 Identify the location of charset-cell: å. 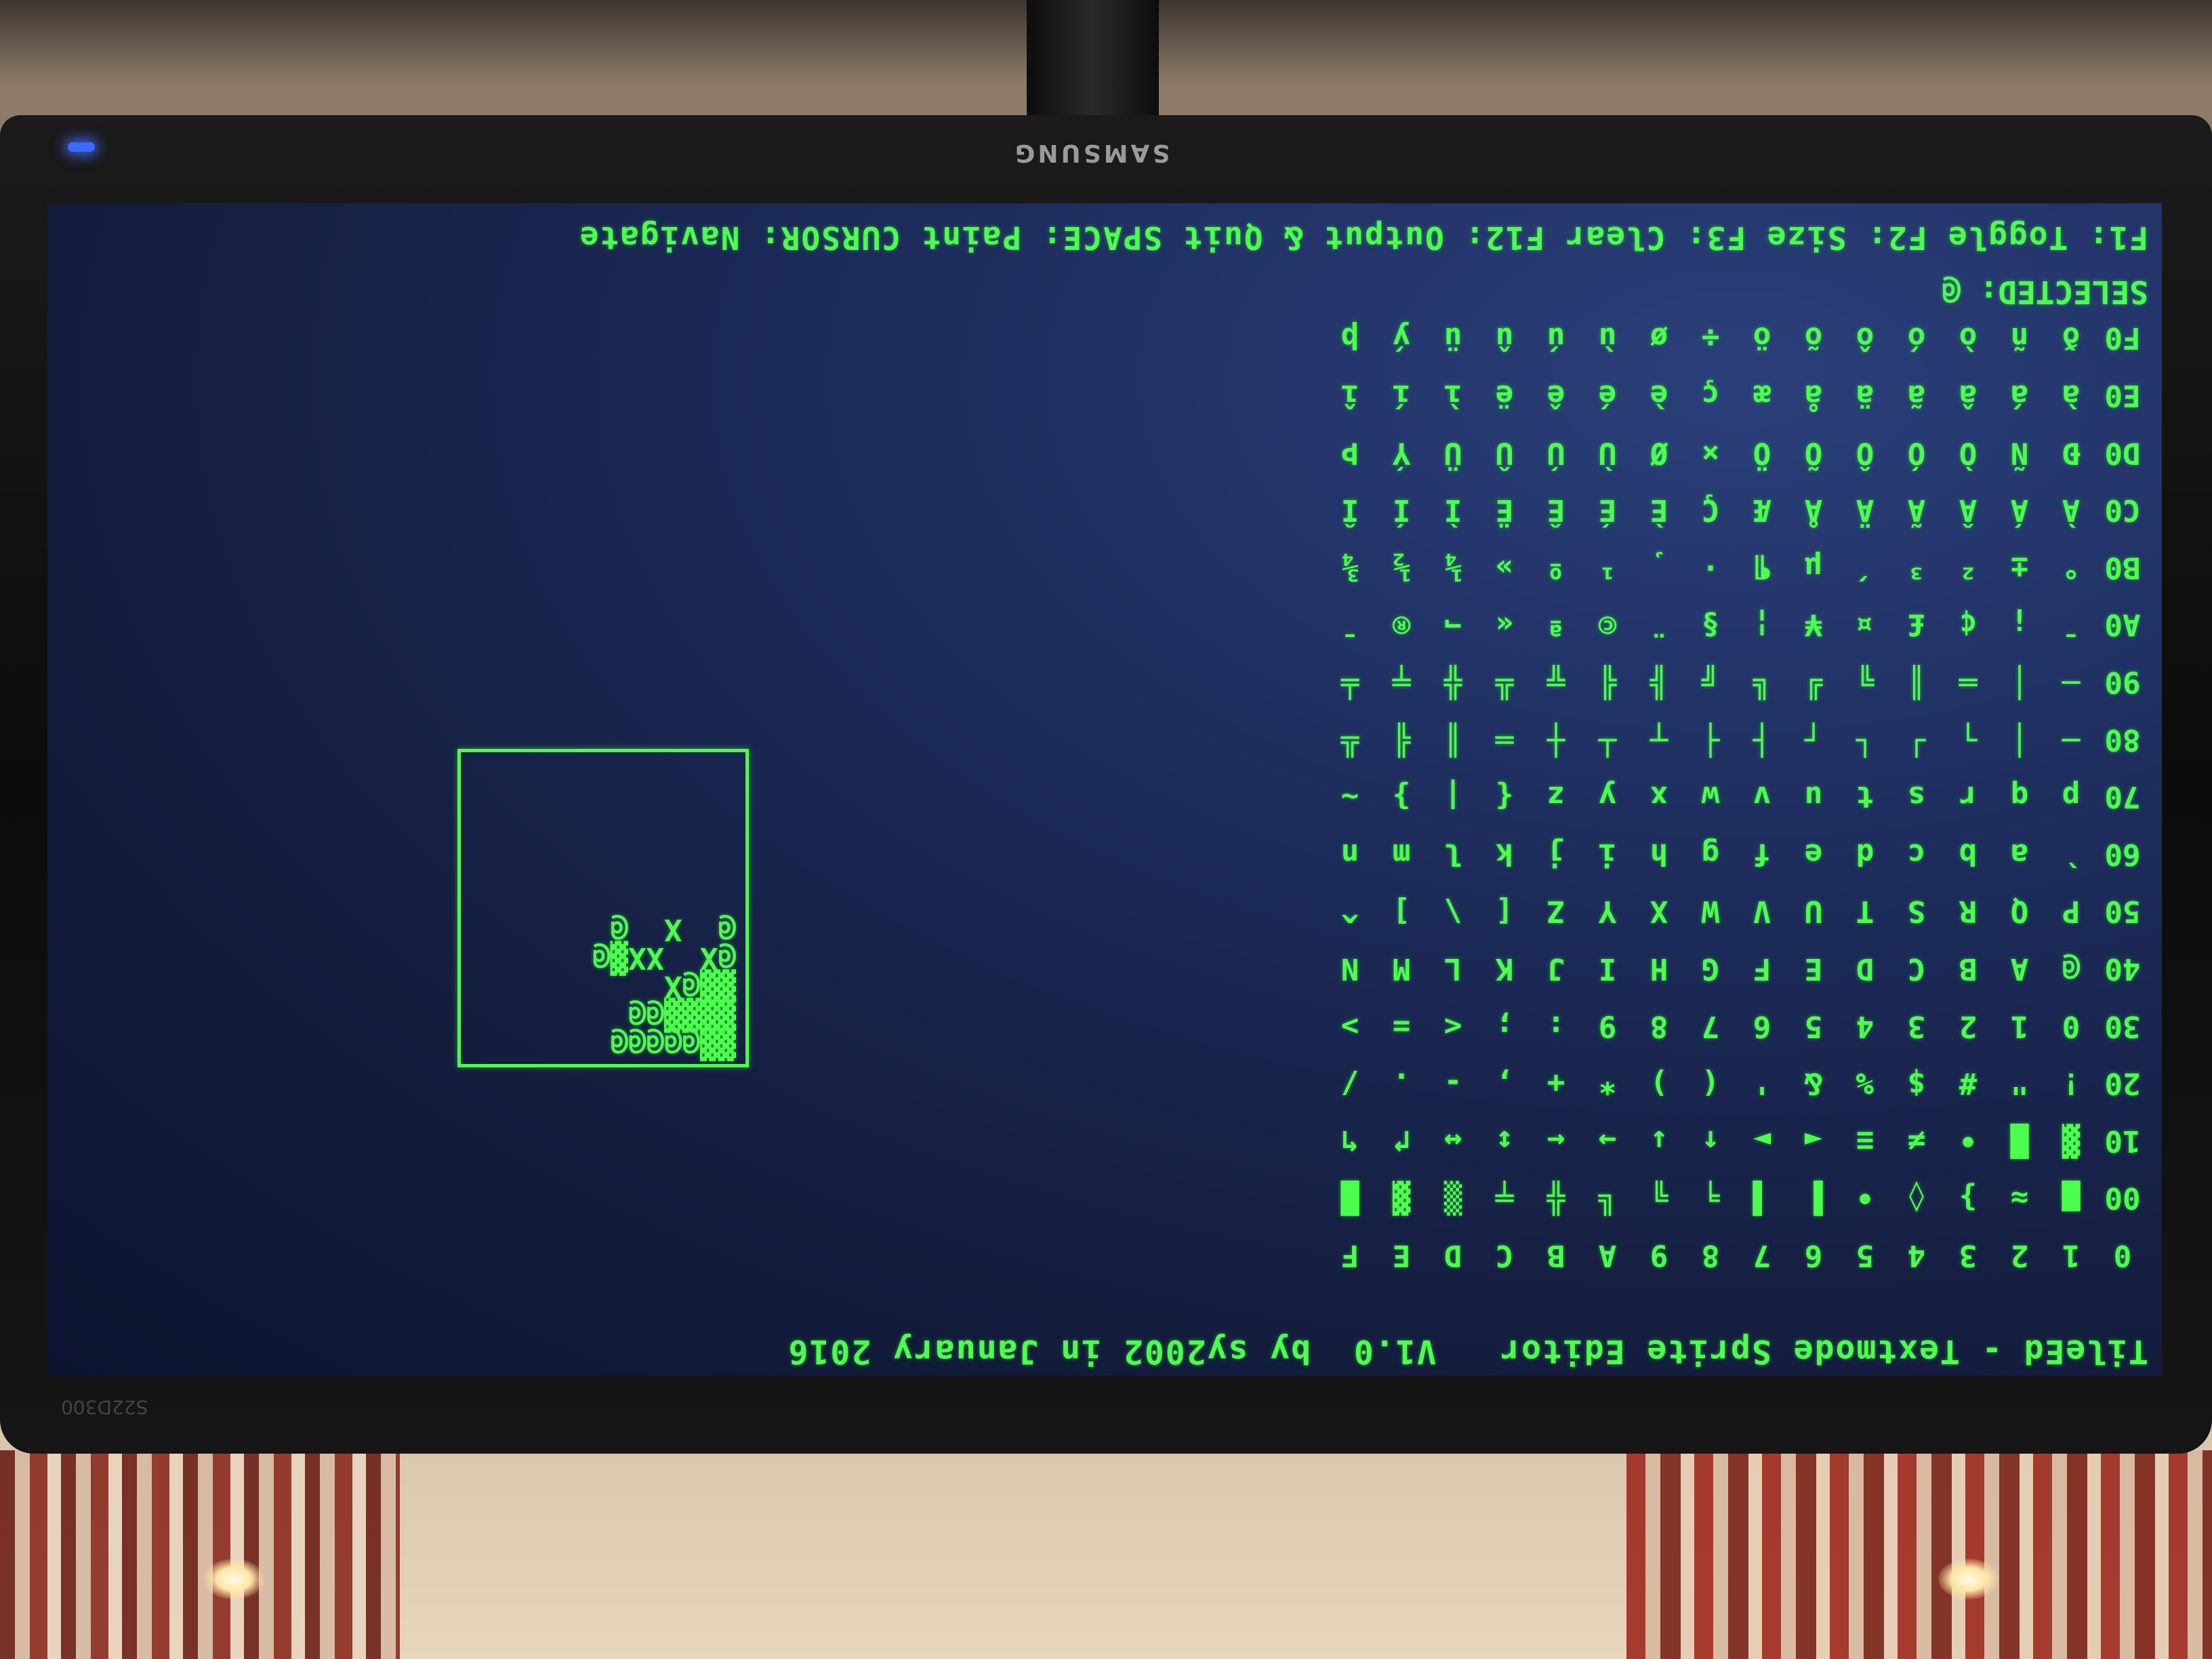
(1814, 396).